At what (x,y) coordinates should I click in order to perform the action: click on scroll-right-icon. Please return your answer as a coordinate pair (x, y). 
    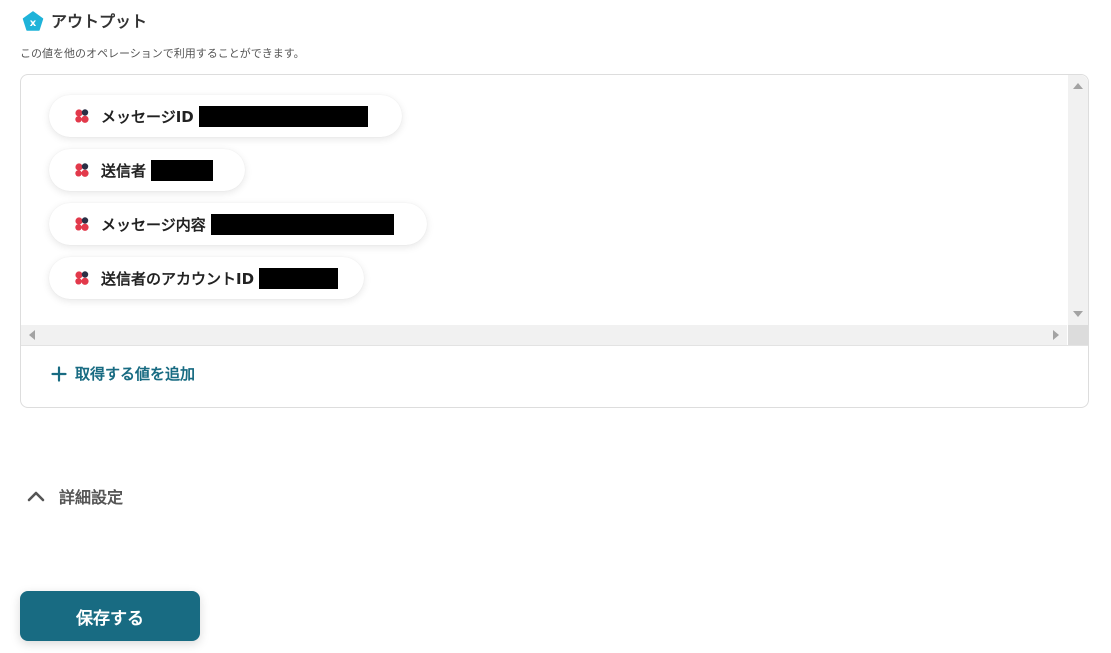
    Looking at the image, I should click on (1056, 335).